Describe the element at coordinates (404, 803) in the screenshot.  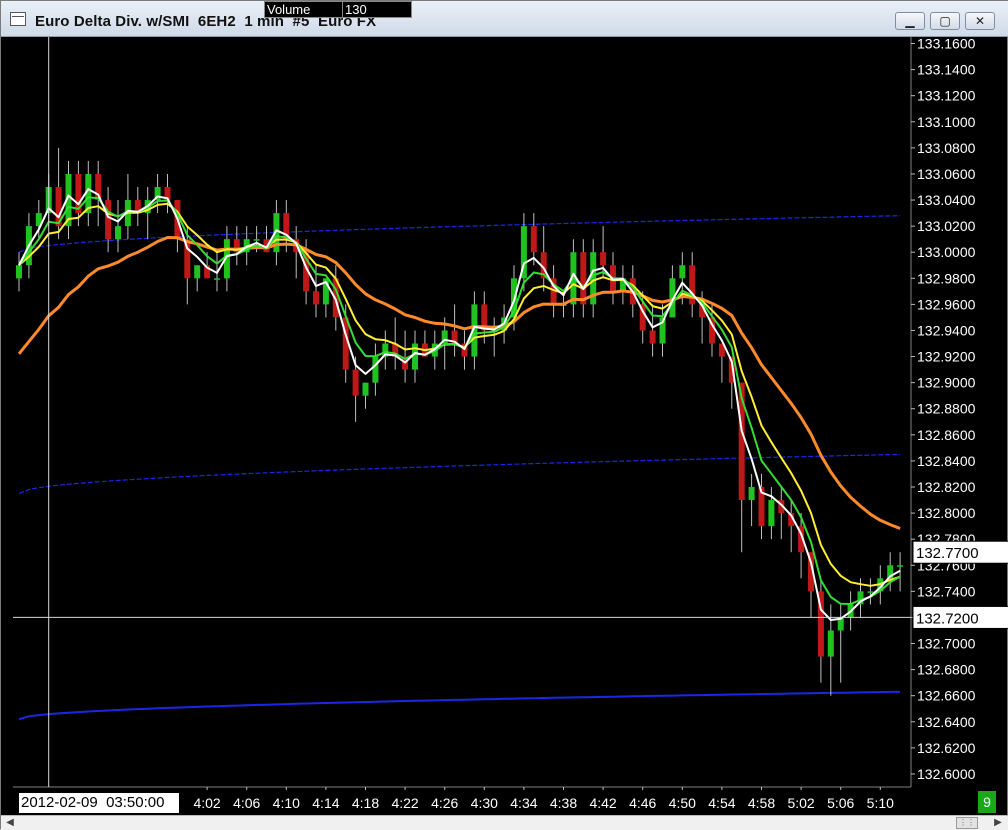
I see `x-tick-label-5: 4:22` at that location.